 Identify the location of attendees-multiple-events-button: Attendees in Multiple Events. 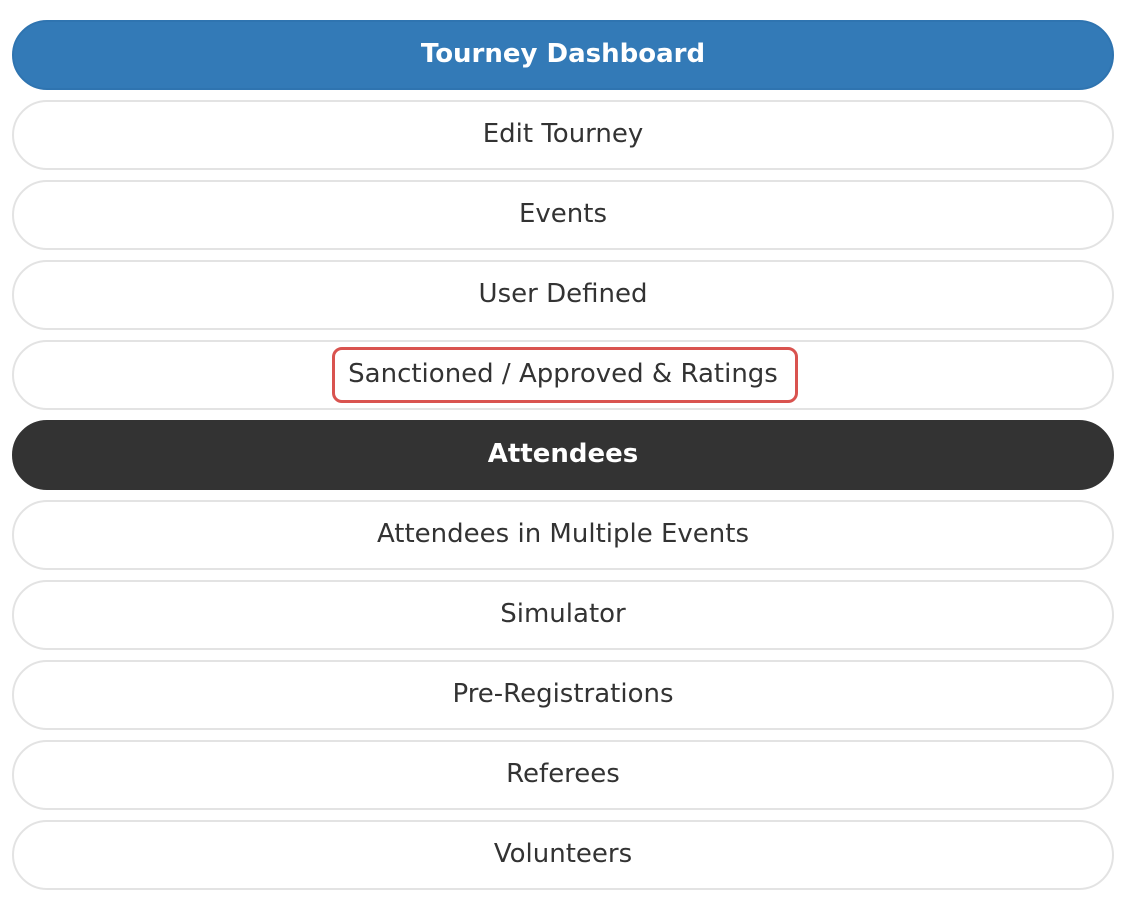
(563, 535).